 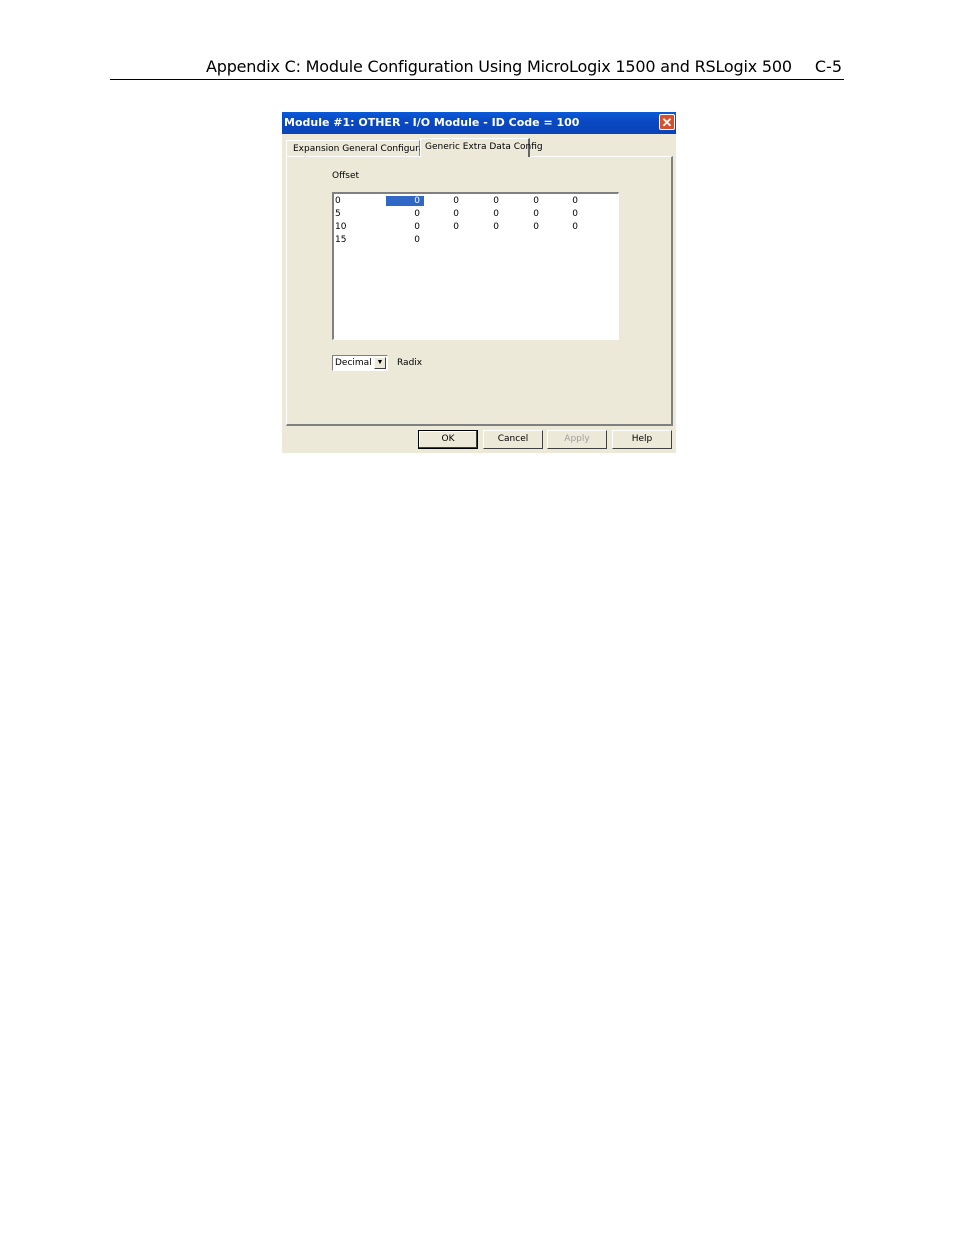 What do you see at coordinates (476, 214) in the screenshot?
I see `table-row: 5 0 0 0 0 0` at bounding box center [476, 214].